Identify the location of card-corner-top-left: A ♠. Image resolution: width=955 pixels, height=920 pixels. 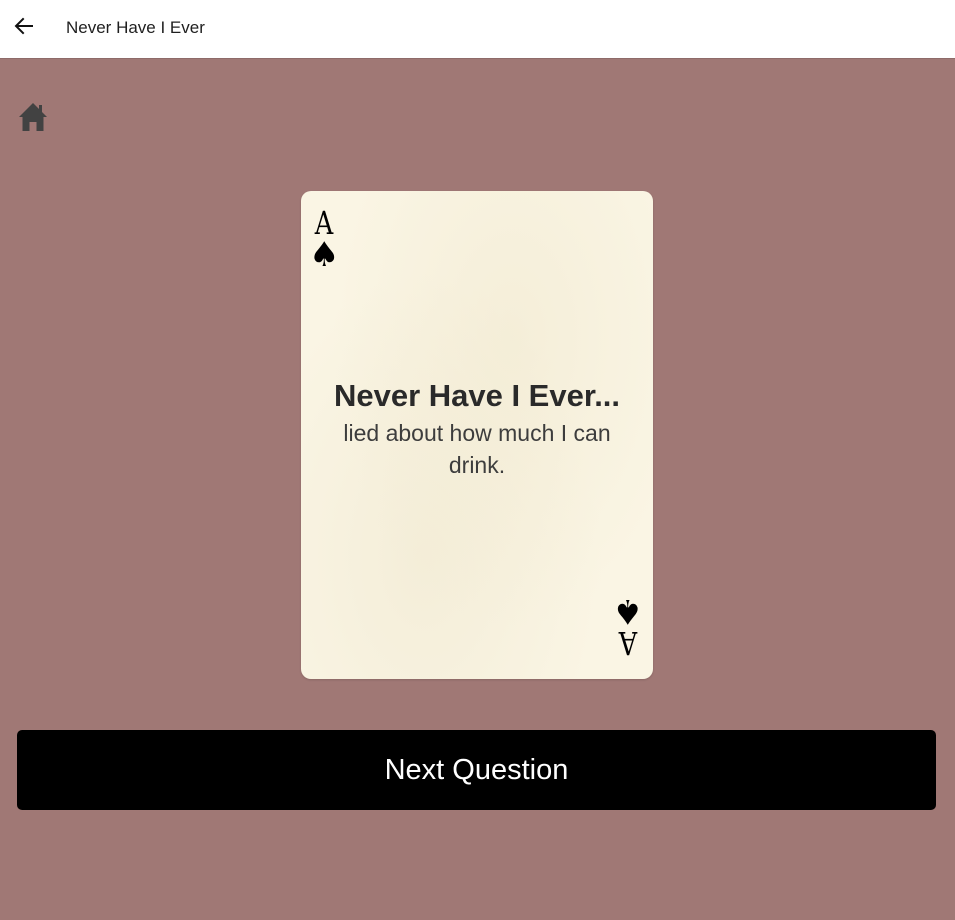
(324, 239).